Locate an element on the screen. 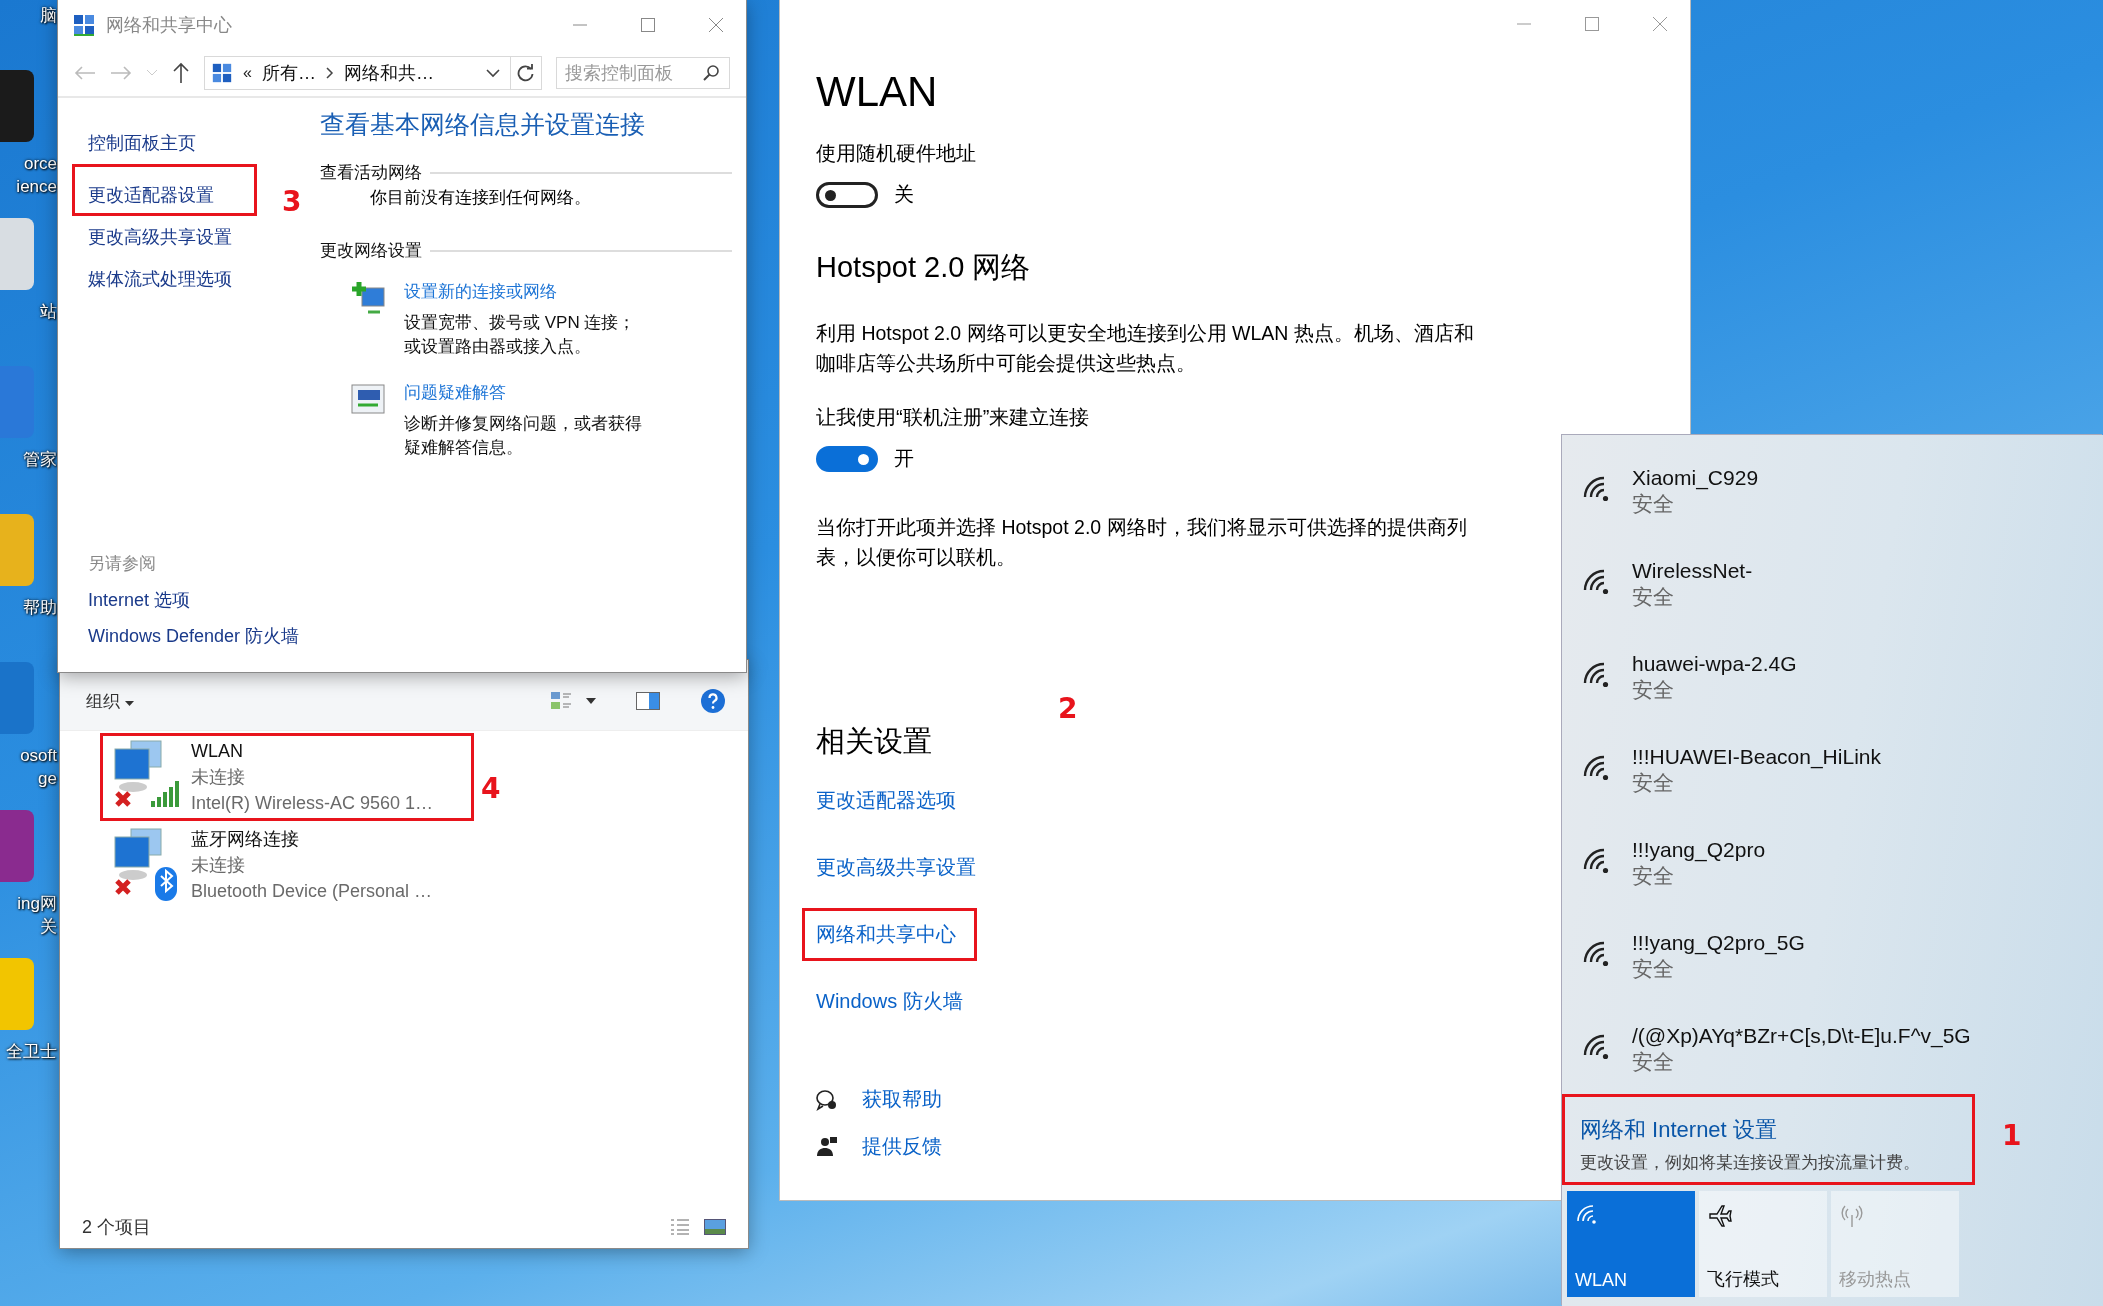 The image size is (2103, 1306). help-link: 提供反馈 is located at coordinates (902, 1146).